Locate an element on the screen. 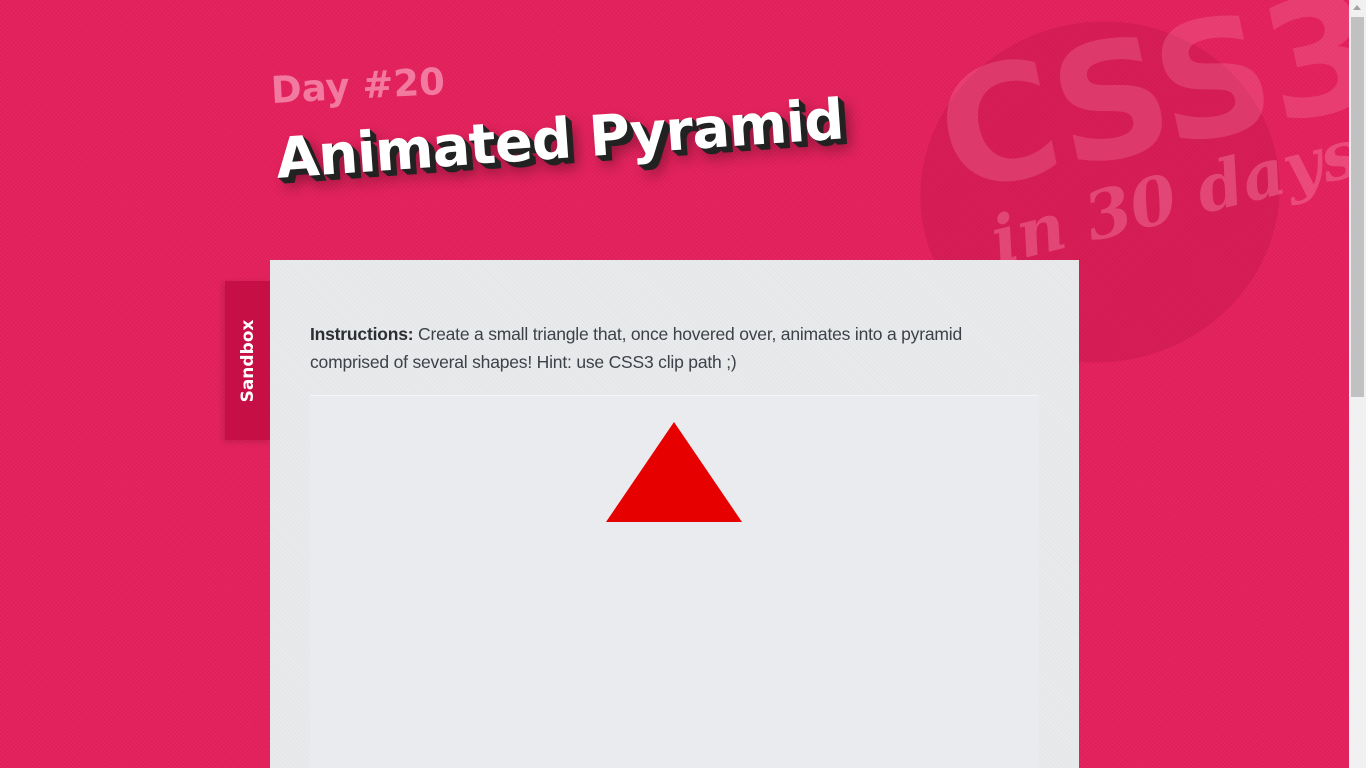  scroll-up-arrow-icon is located at coordinates (1357, 7).